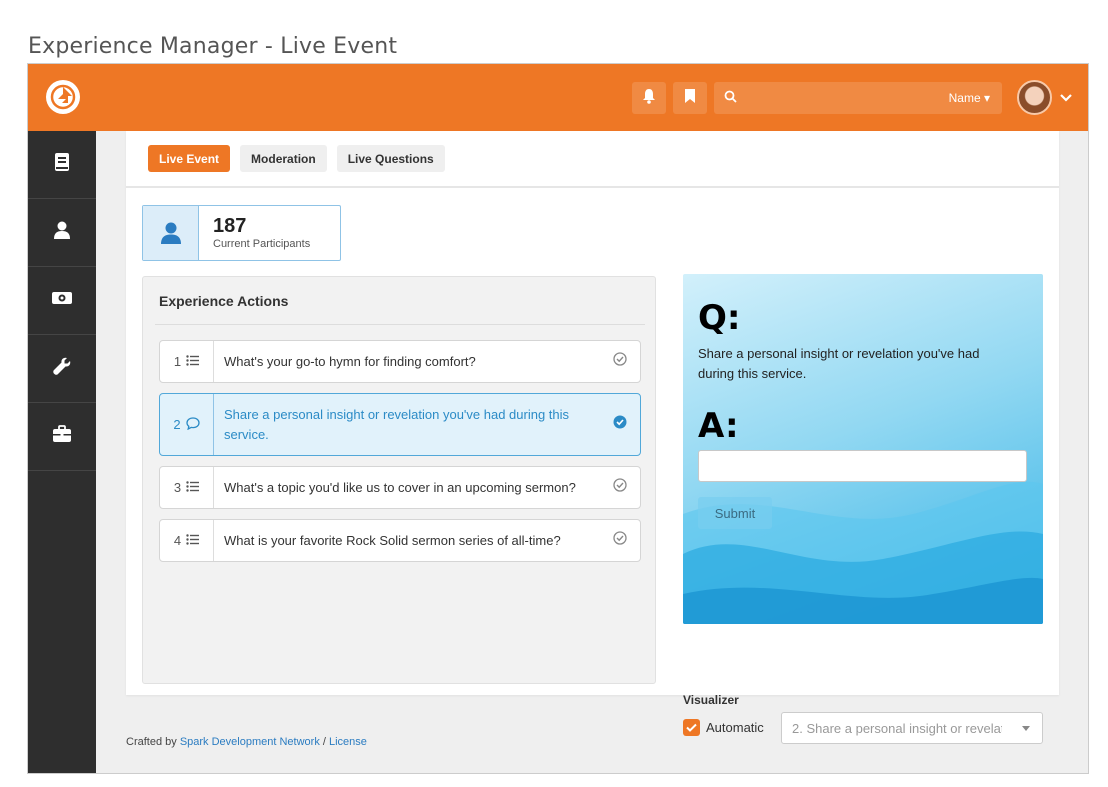  What do you see at coordinates (400, 324) in the screenshot?
I see `divider` at bounding box center [400, 324].